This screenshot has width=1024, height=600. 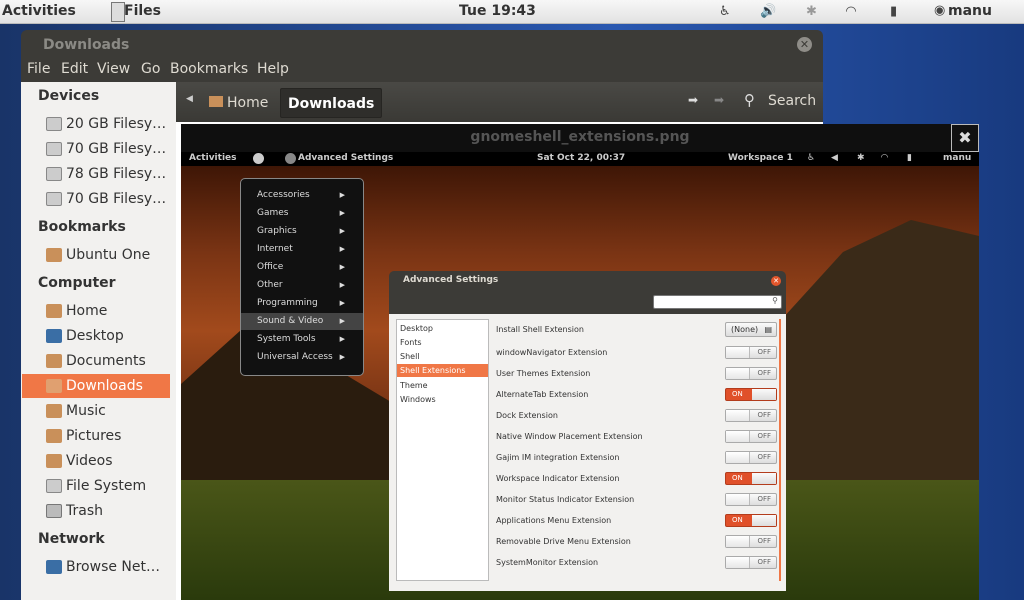 What do you see at coordinates (302, 249) in the screenshot?
I see `menu-item-internet: Internet ▶` at bounding box center [302, 249].